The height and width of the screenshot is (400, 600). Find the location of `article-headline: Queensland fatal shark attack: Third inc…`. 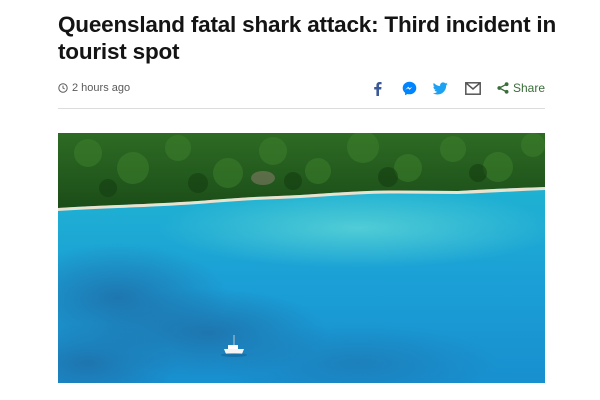

article-headline: Queensland fatal shark attack: Third inc… is located at coordinates (307, 38).